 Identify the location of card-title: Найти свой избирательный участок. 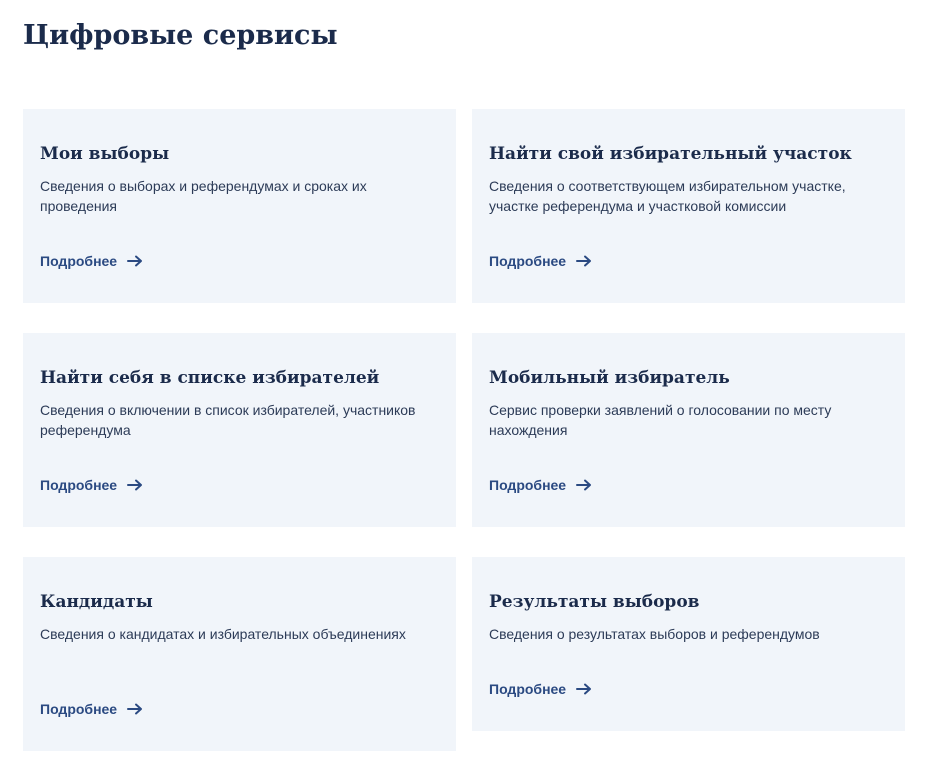
(688, 154).